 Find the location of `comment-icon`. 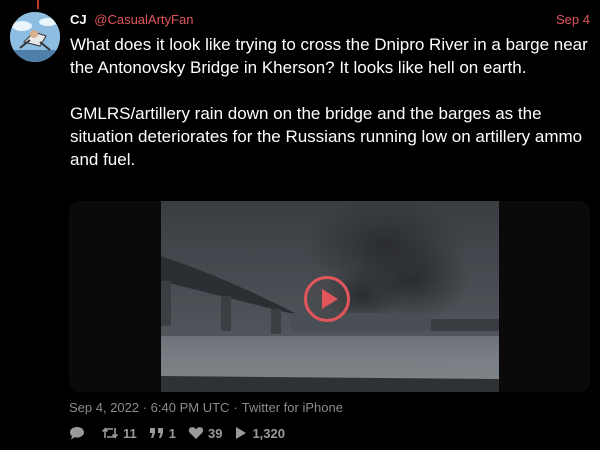

comment-icon is located at coordinates (77, 433).